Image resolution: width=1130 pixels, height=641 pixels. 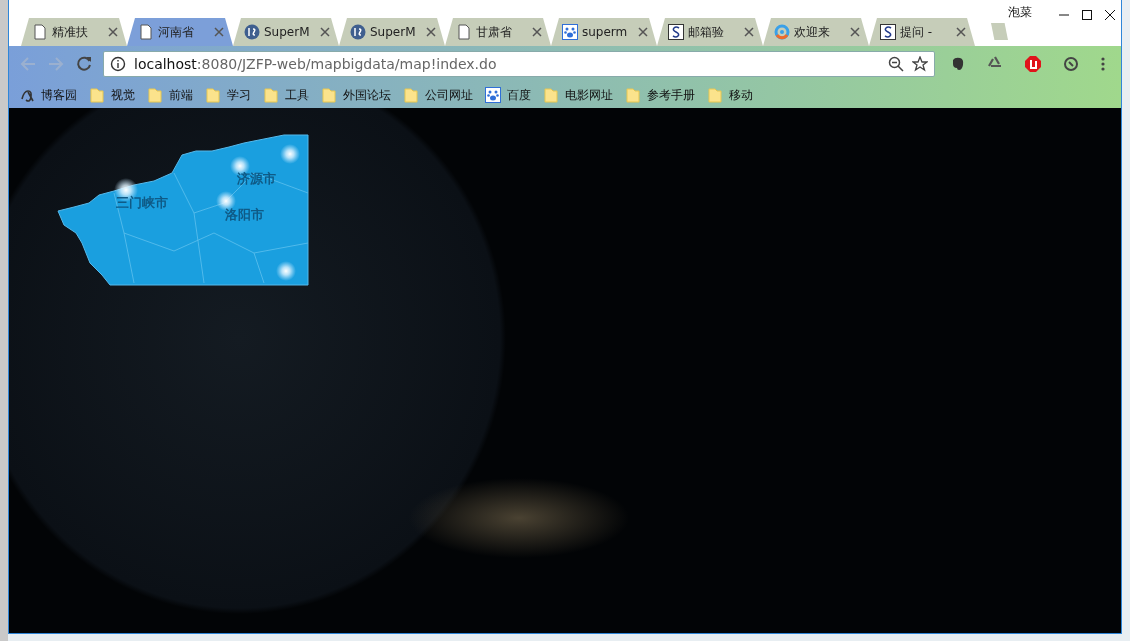 I want to click on bookmark: 外国论坛, so click(x=356, y=95).